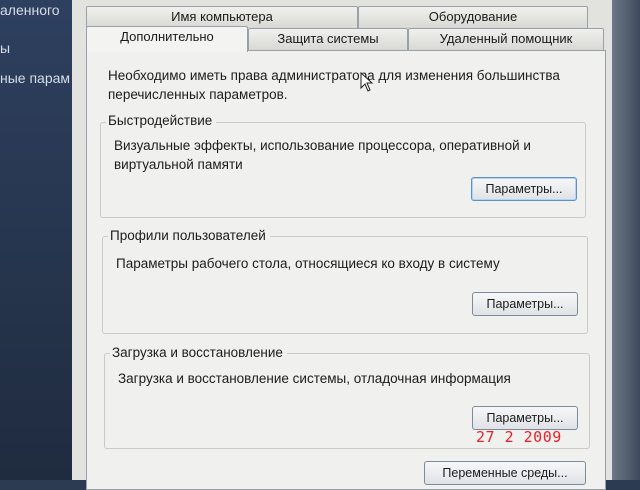 The width and height of the screenshot is (640, 490). Describe the element at coordinates (198, 352) in the screenshot. I see `startup-recovery-group-title: Загрузка и восстановление` at that location.